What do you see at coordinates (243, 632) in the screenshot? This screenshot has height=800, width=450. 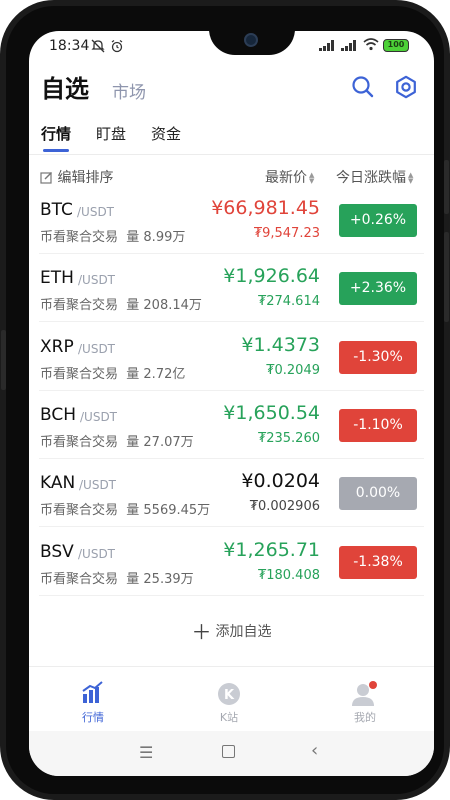 I see `add-watchlist-label: 添加自选` at bounding box center [243, 632].